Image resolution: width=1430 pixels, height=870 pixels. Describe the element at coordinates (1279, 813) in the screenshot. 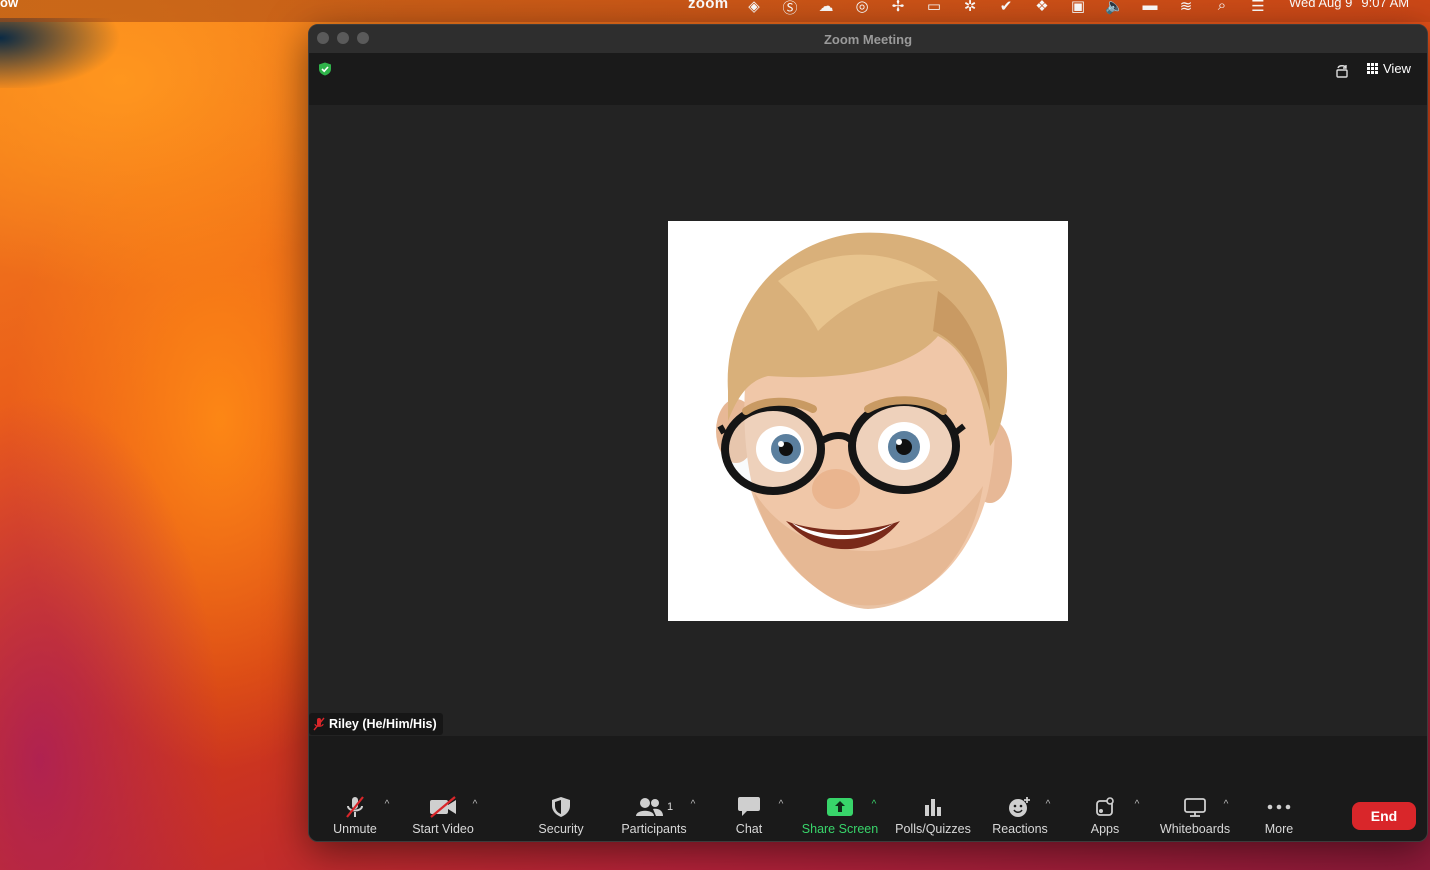

I see `more-button: More` at that location.